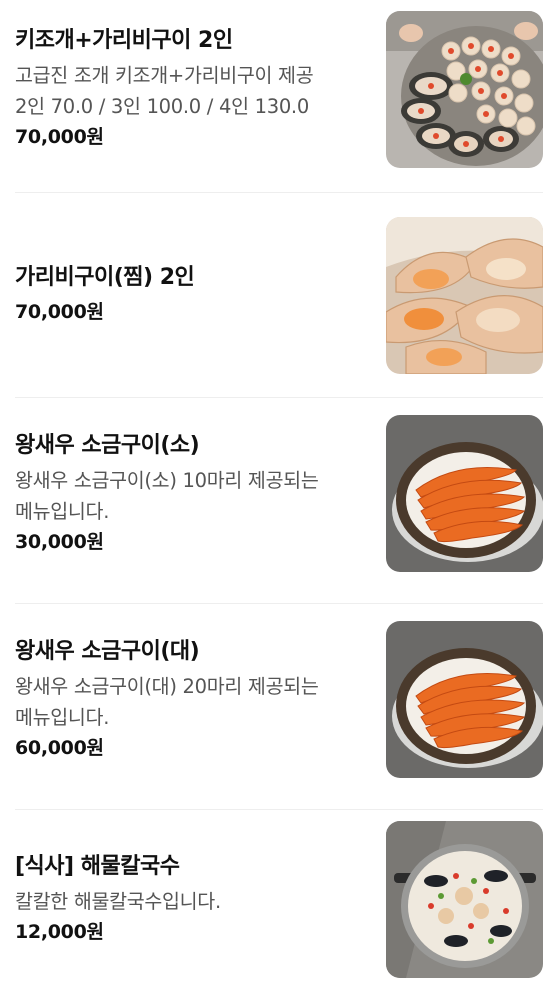 The height and width of the screenshot is (1003, 558). I want to click on menu-item-name: 왕새우 소금구이(소), so click(107, 445).